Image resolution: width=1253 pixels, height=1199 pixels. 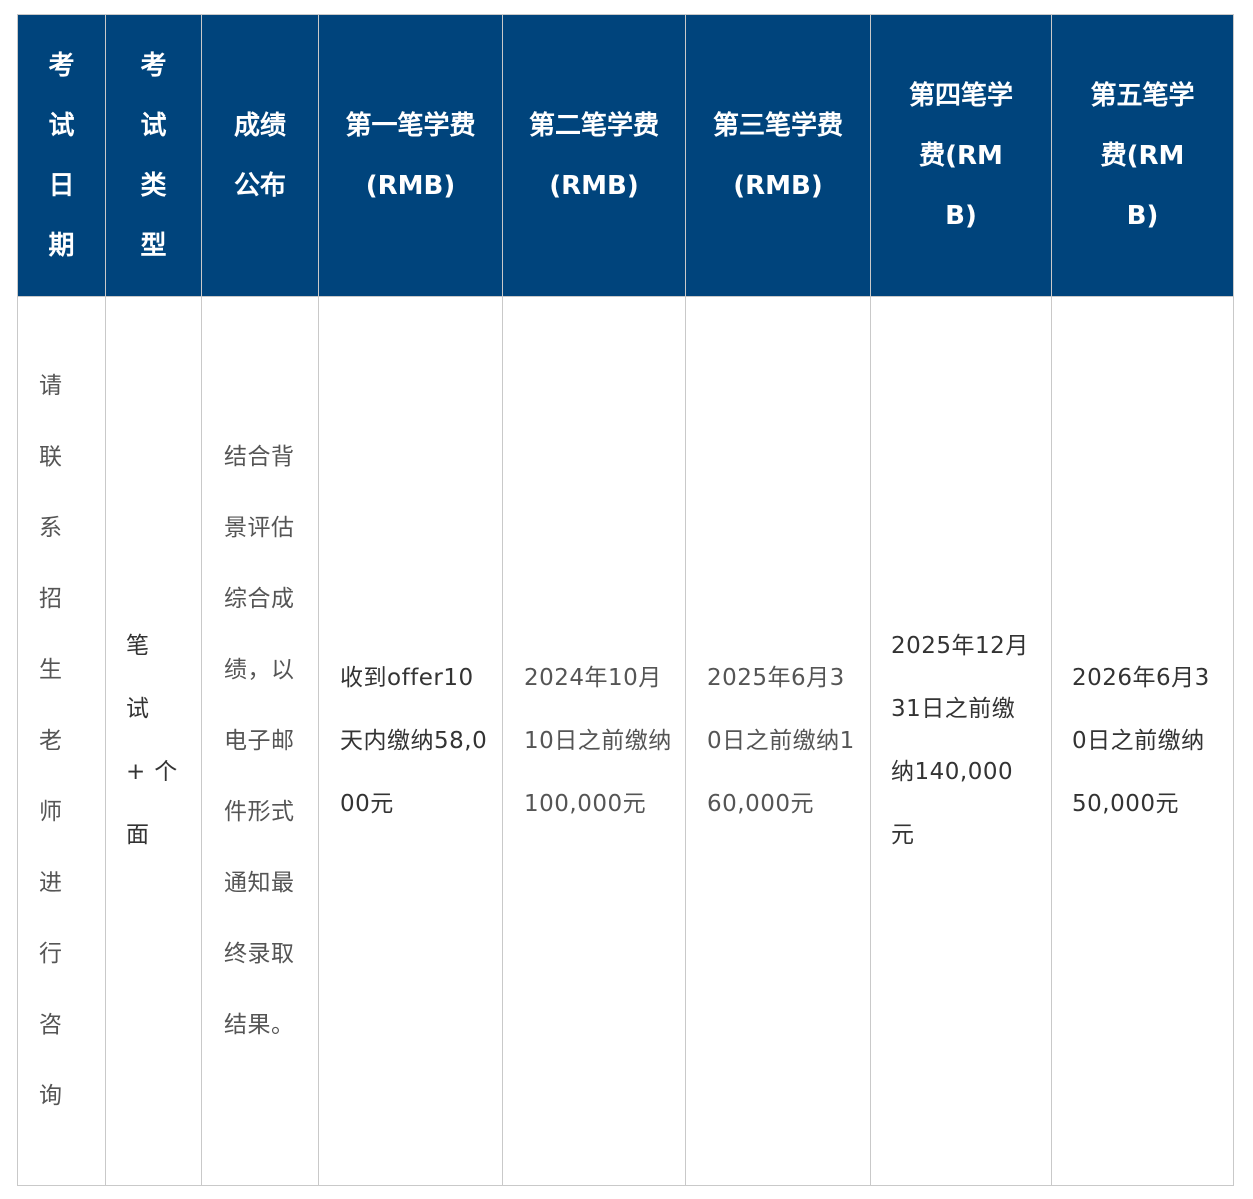 I want to click on header-label: 考试类型, so click(x=153, y=155).